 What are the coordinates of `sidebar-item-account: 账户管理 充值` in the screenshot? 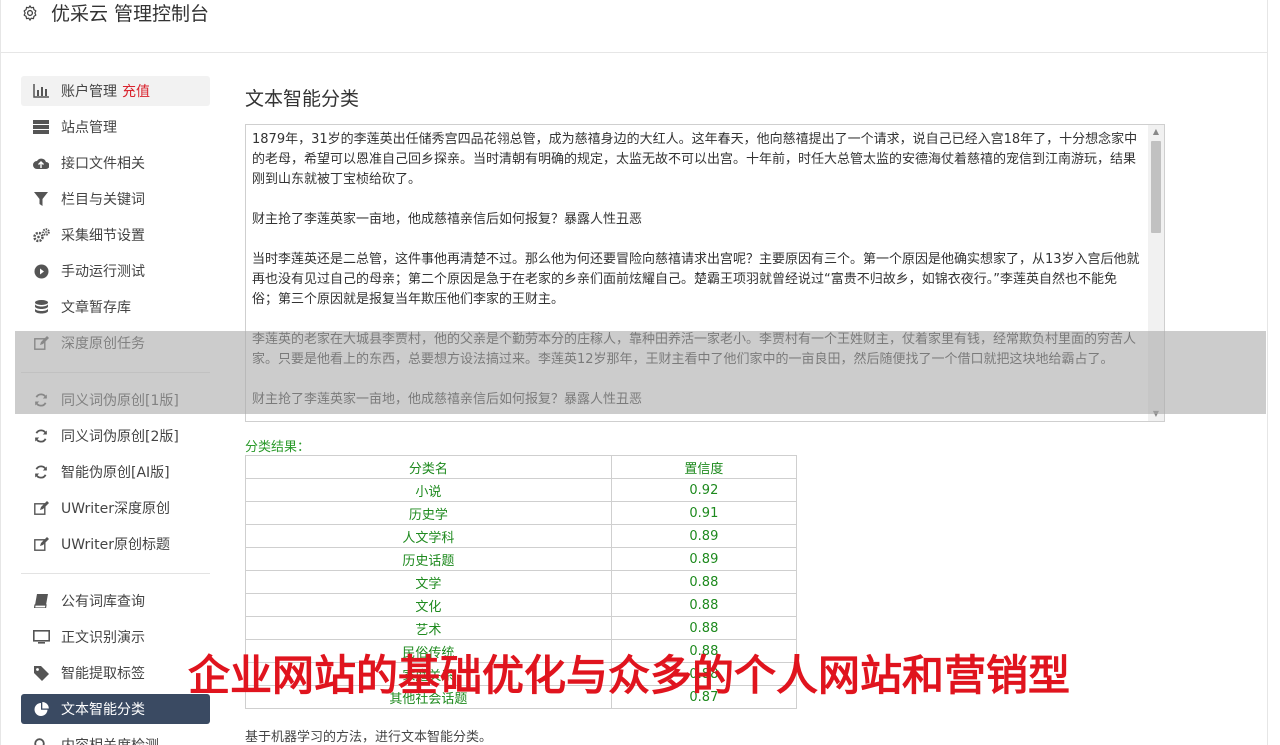 It's located at (115, 91).